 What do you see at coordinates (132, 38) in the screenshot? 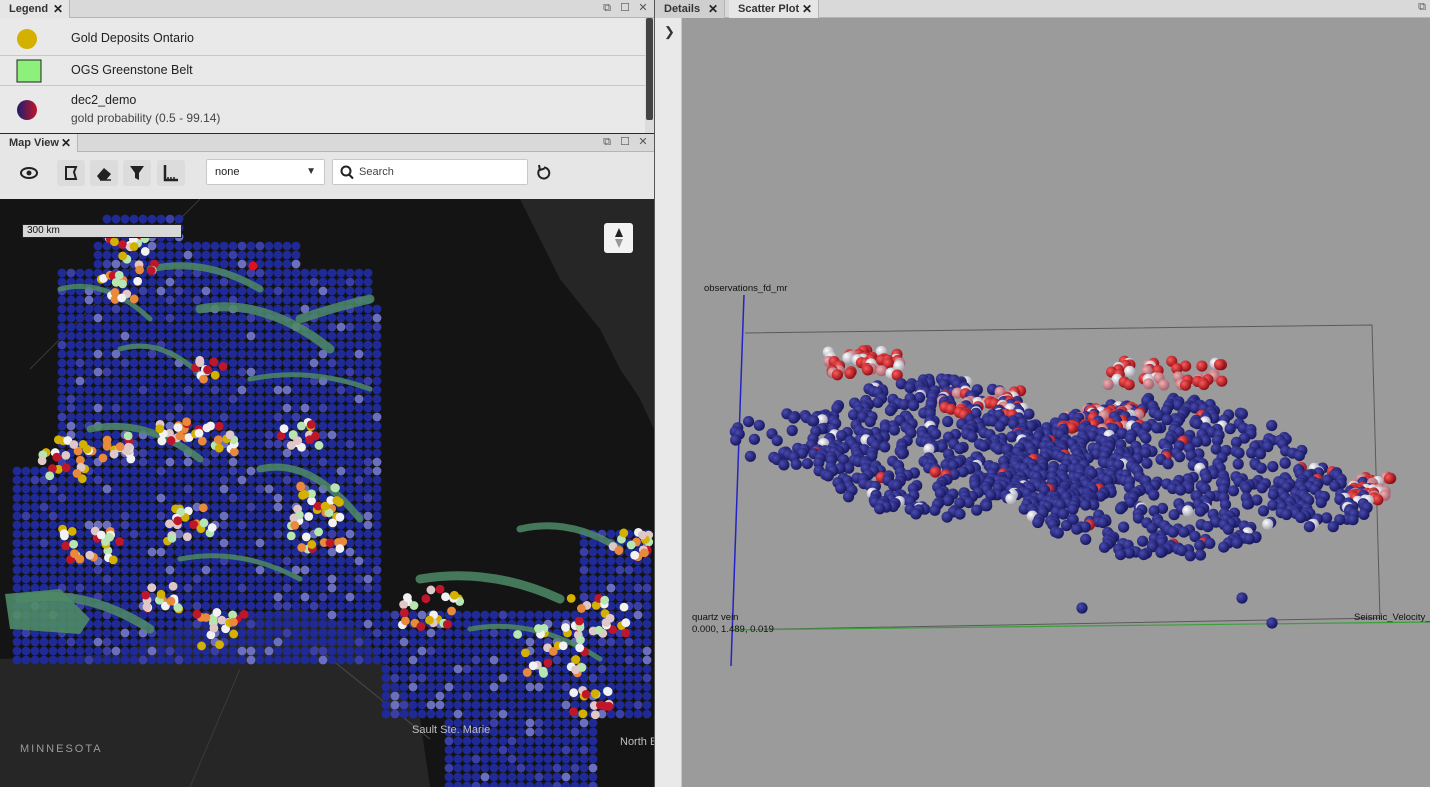
I see `legend-item-label: Gold Deposits Ontario` at bounding box center [132, 38].